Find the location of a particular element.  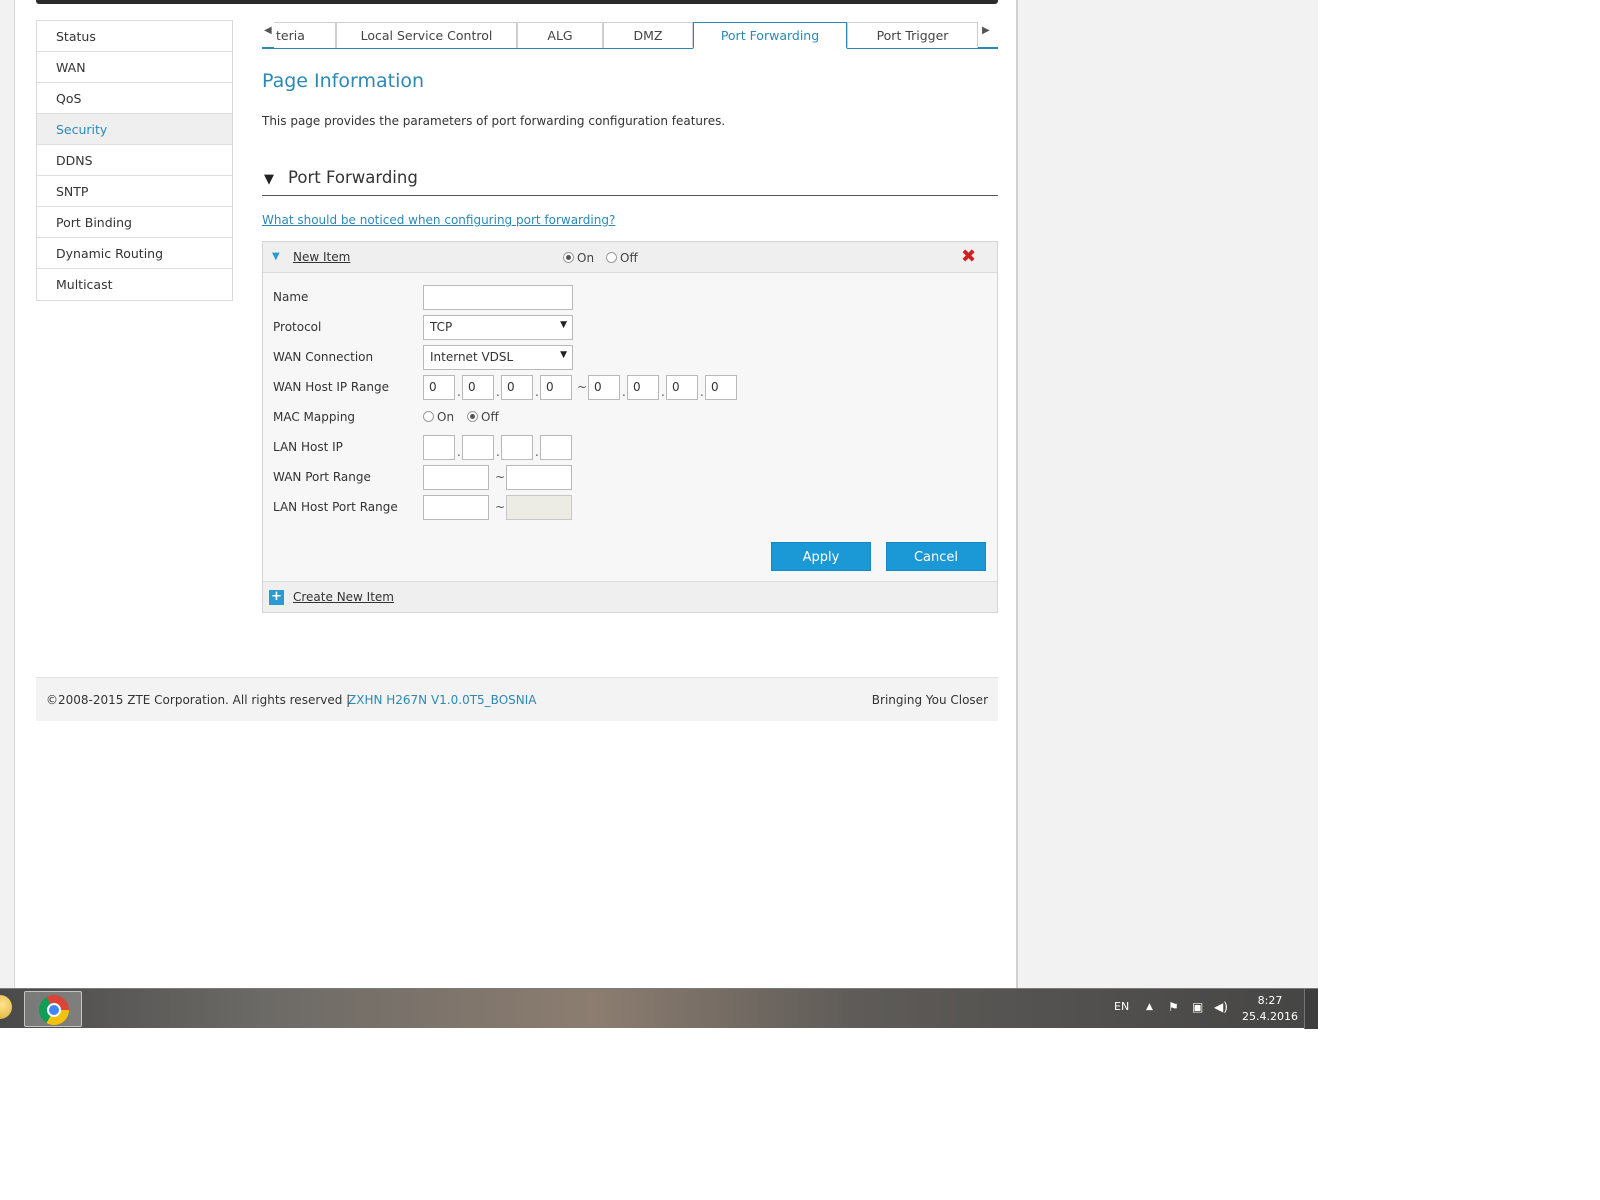

mac-mapping-label: MAC Mapping is located at coordinates (314, 417).